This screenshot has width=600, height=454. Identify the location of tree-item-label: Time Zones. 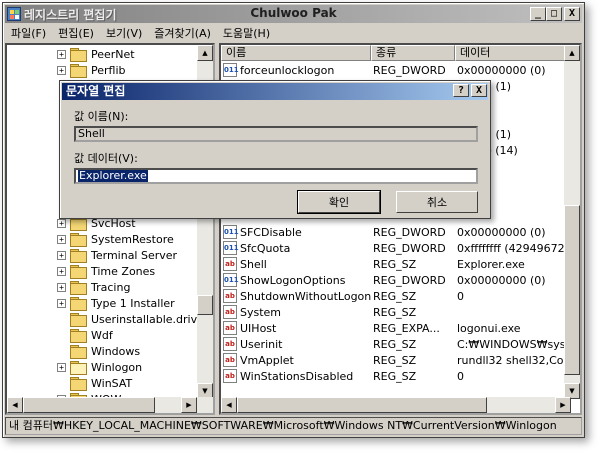
(123, 271).